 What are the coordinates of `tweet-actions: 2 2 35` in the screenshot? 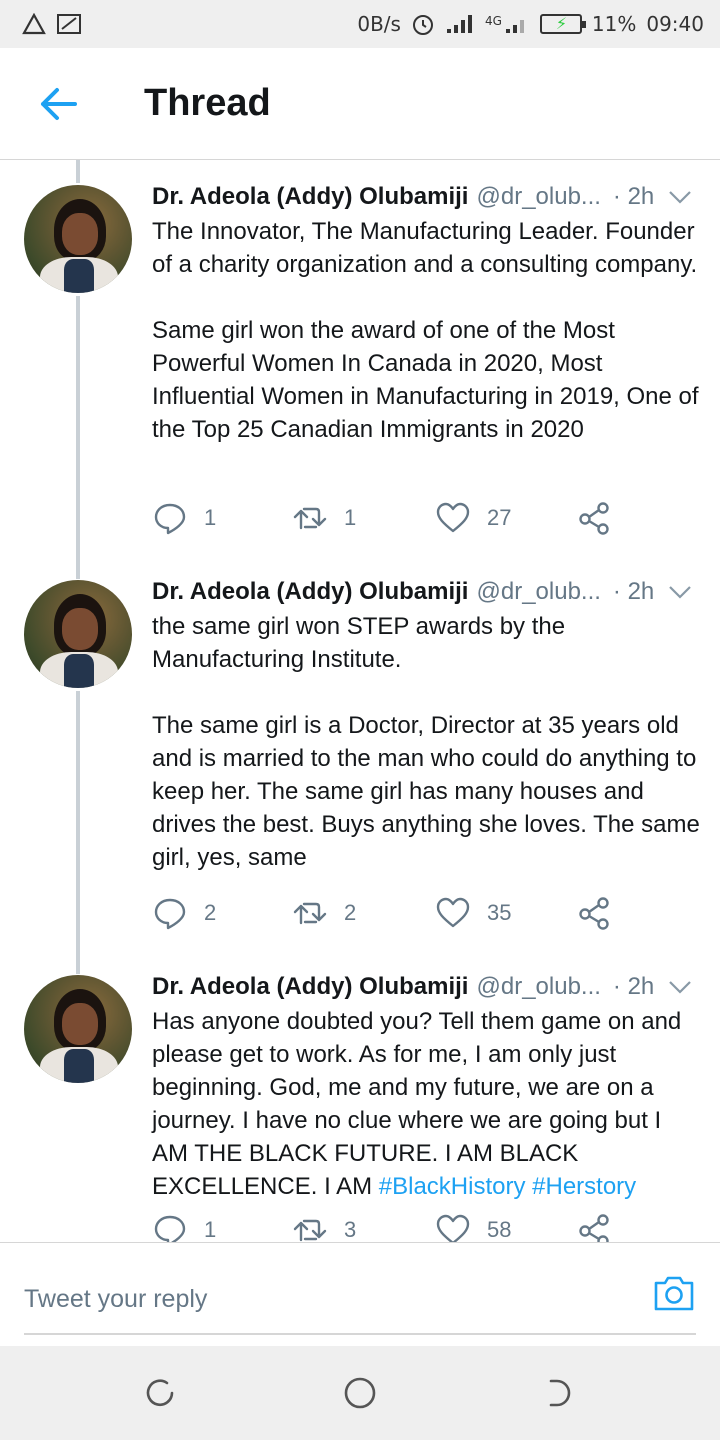 It's located at (402, 913).